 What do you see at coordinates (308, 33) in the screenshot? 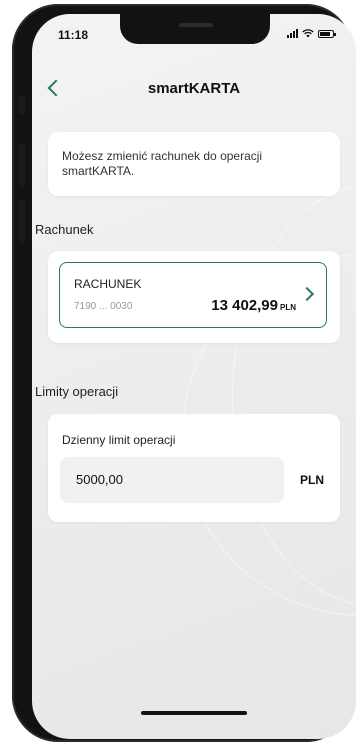
I see `wifi-icon` at bounding box center [308, 33].